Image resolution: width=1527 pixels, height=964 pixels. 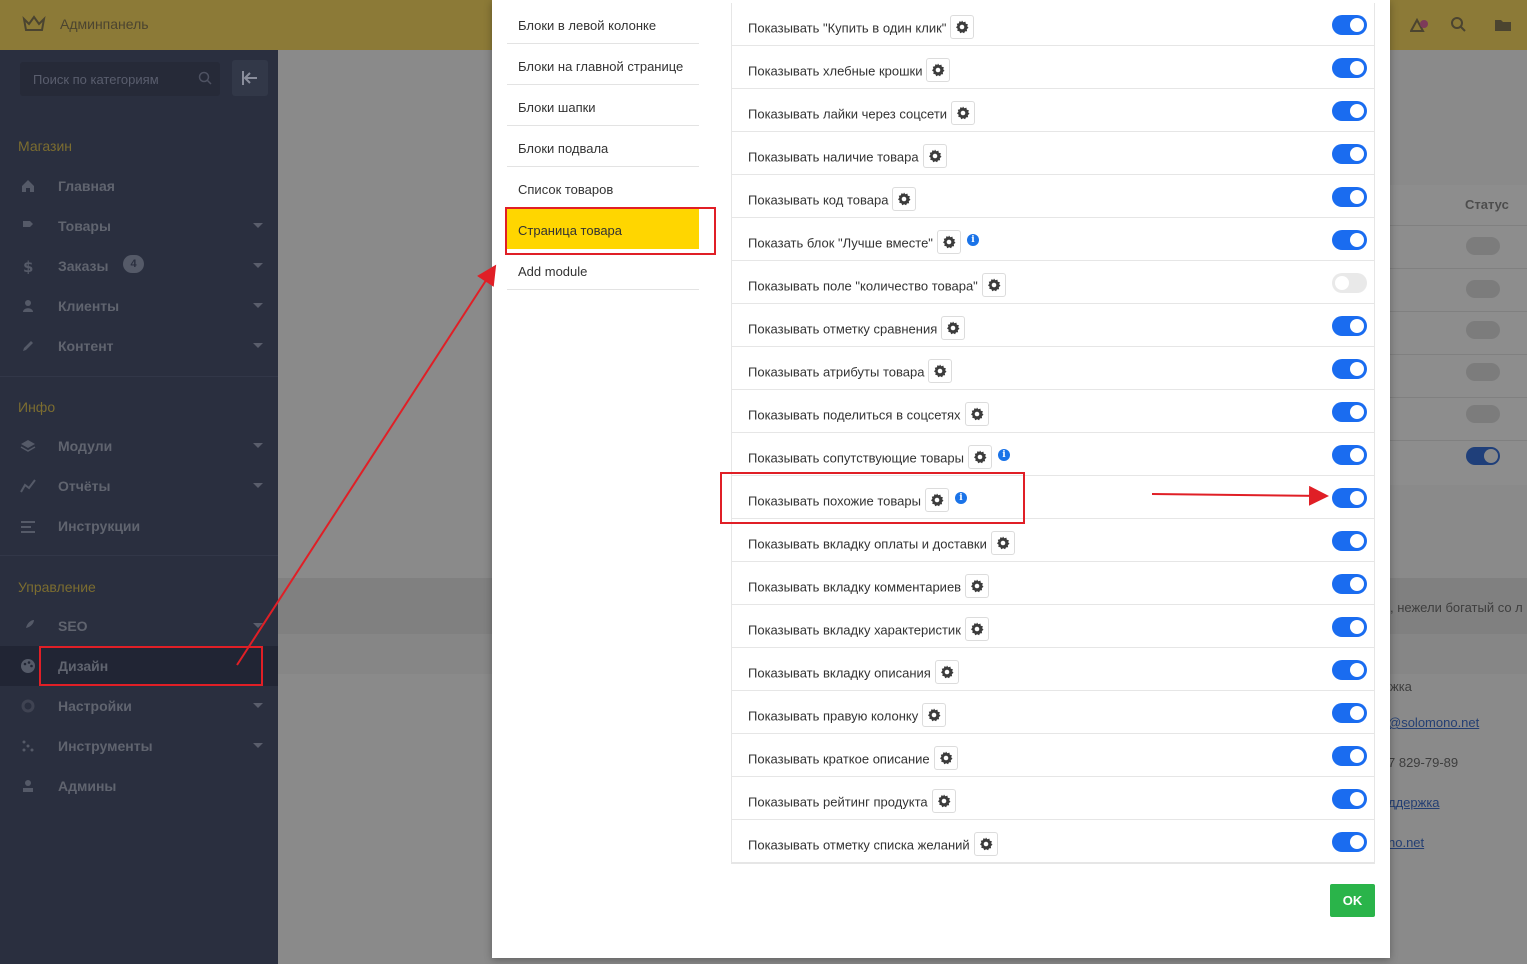 What do you see at coordinates (139, 186) in the screenshot?
I see `sidebar-item-home: Главная` at bounding box center [139, 186].